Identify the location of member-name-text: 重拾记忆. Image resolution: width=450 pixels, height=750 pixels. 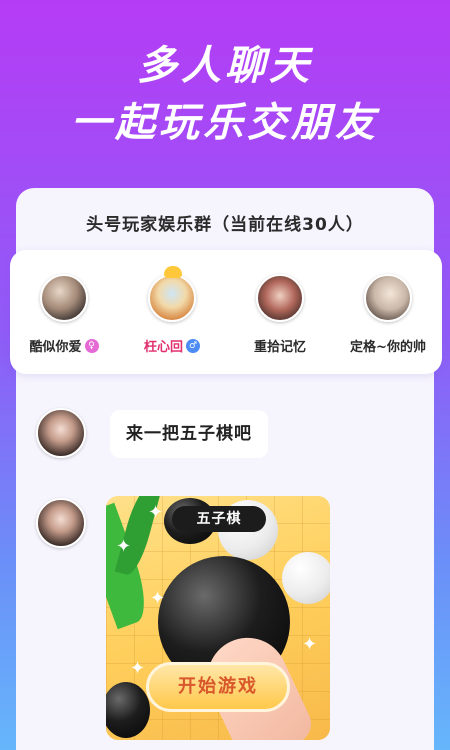
(279, 347).